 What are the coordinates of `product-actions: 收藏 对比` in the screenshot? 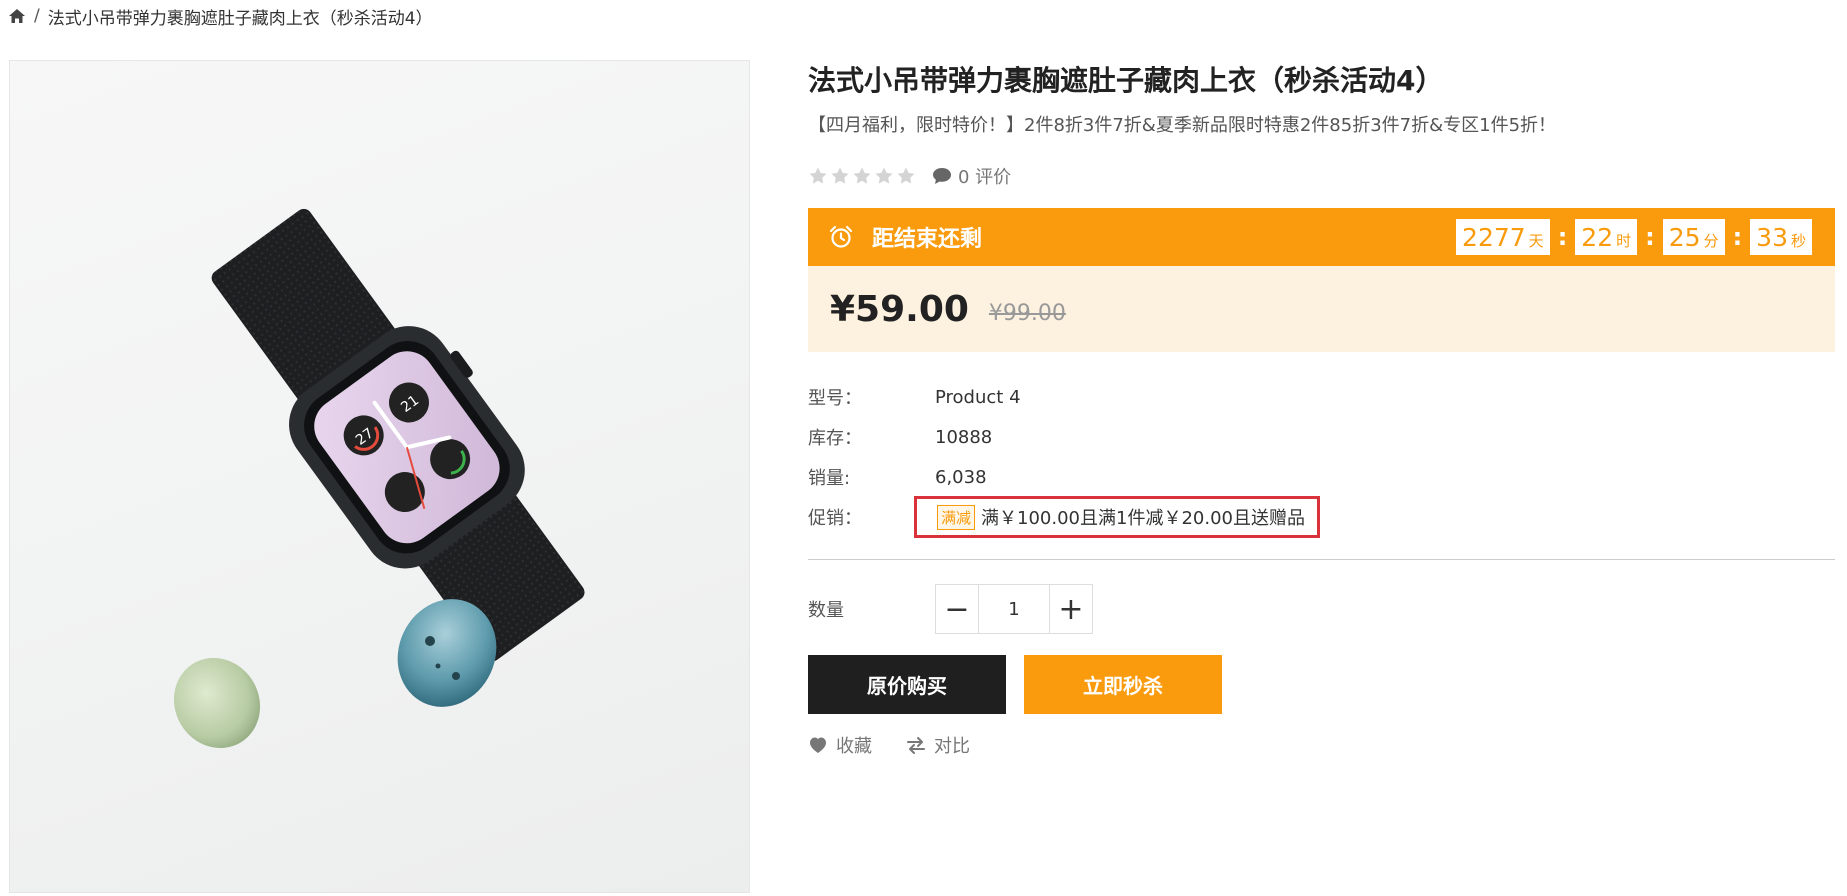 It's located at (1321, 745).